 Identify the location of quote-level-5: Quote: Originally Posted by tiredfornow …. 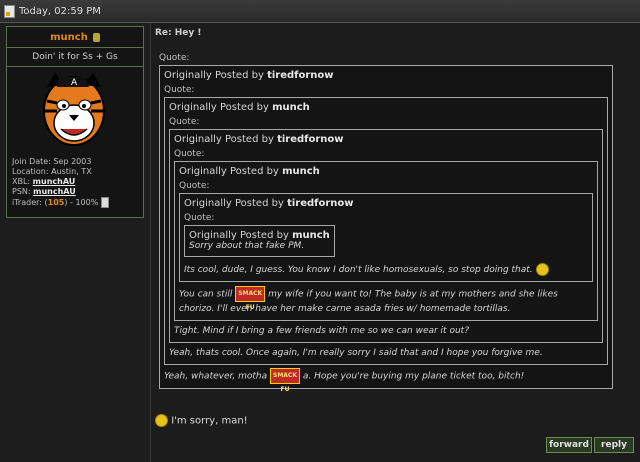
(386, 231).